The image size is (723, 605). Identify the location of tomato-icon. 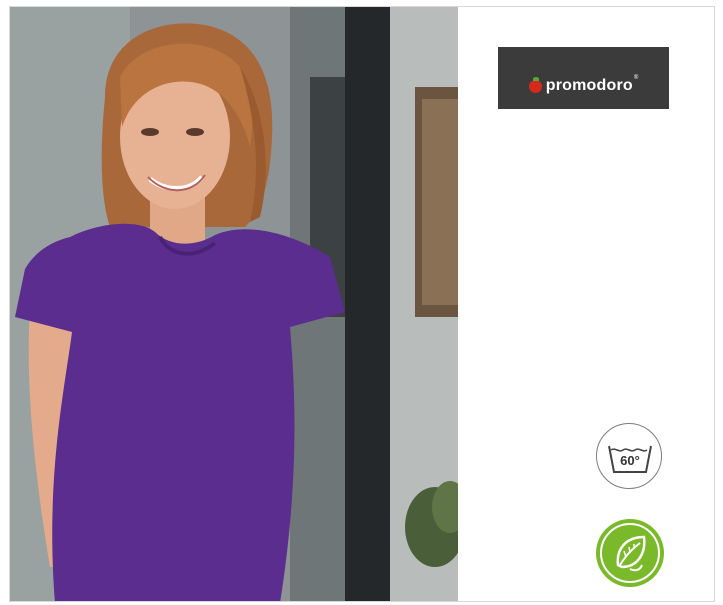
(535, 84).